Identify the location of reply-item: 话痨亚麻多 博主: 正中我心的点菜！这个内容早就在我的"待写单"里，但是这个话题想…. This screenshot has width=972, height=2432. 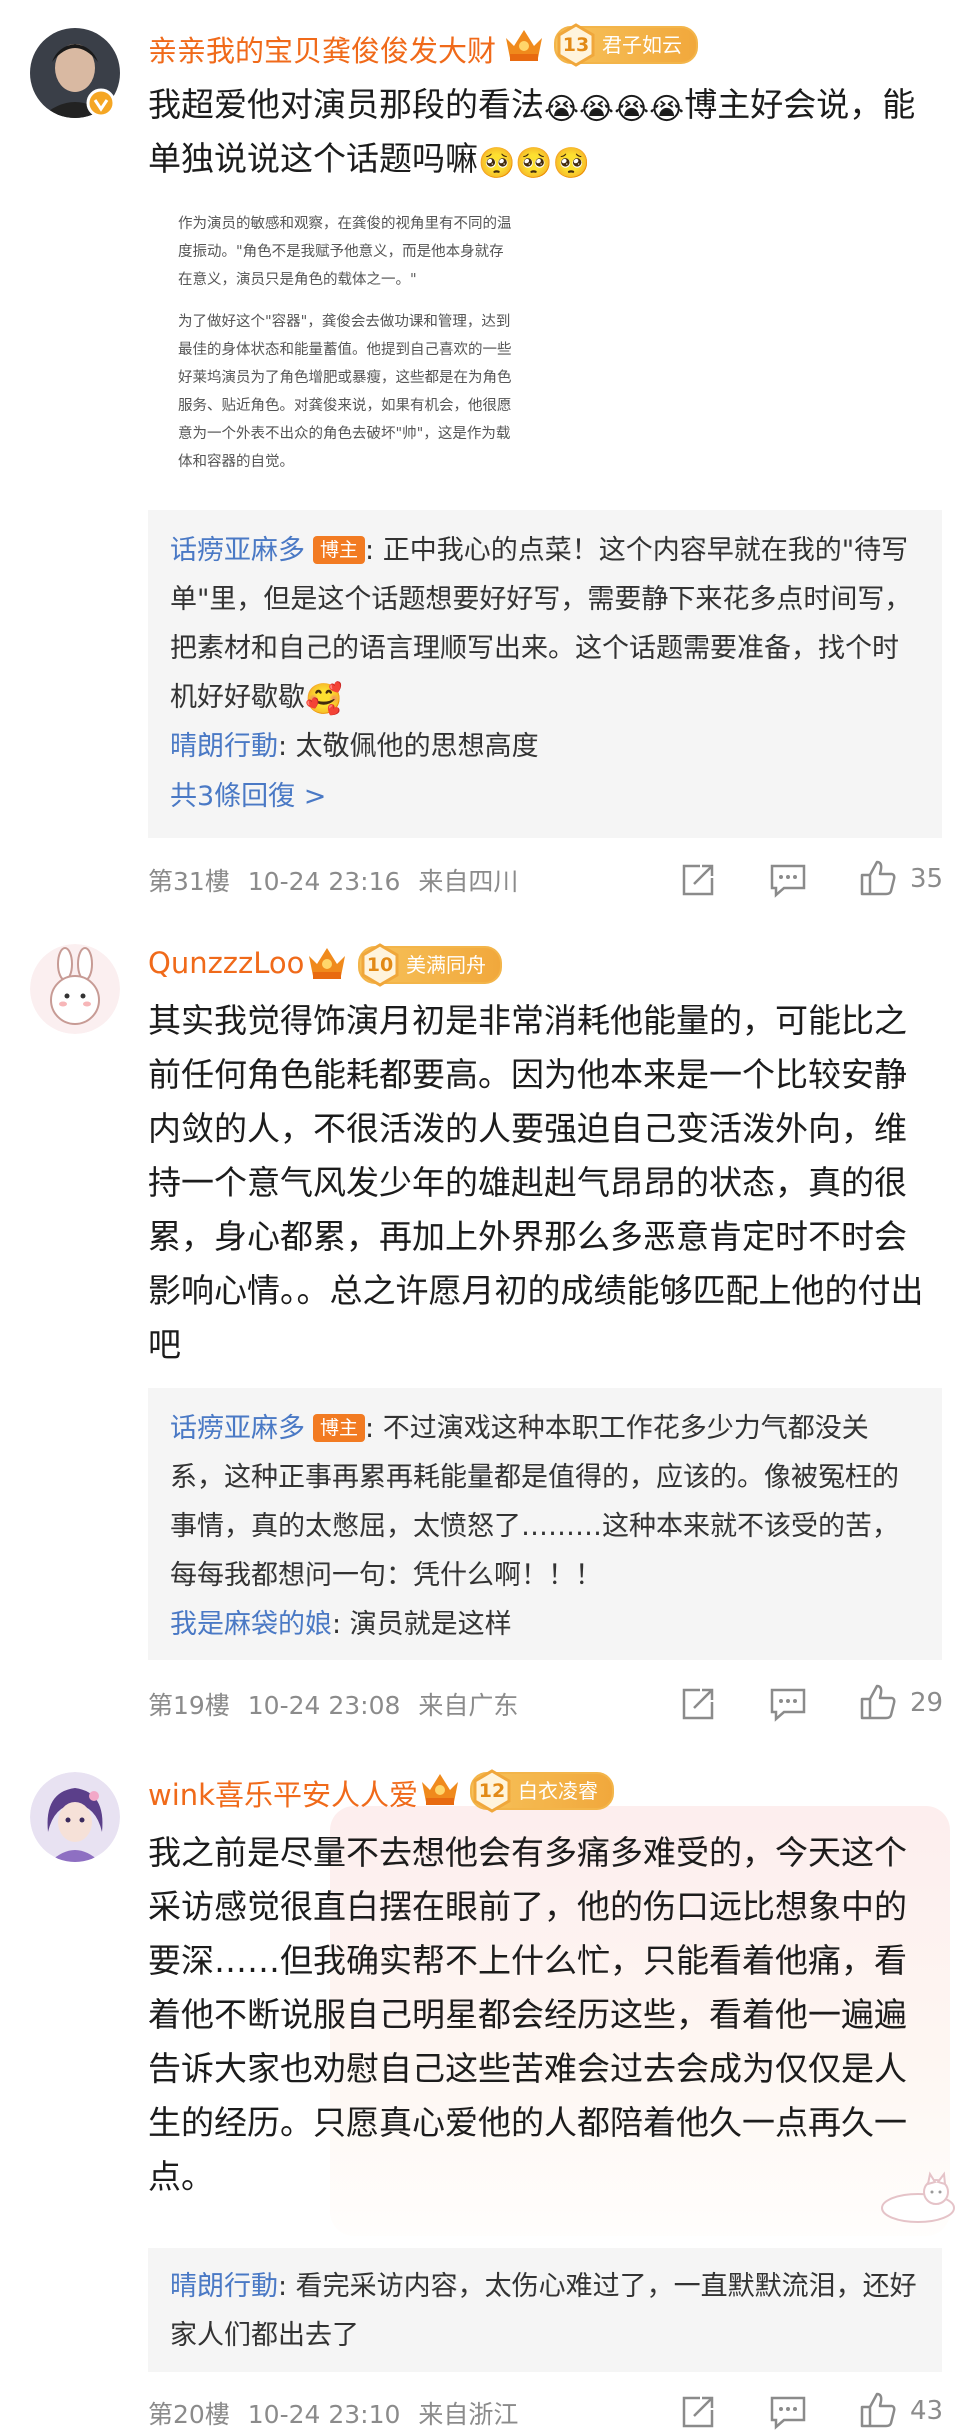
(545, 624).